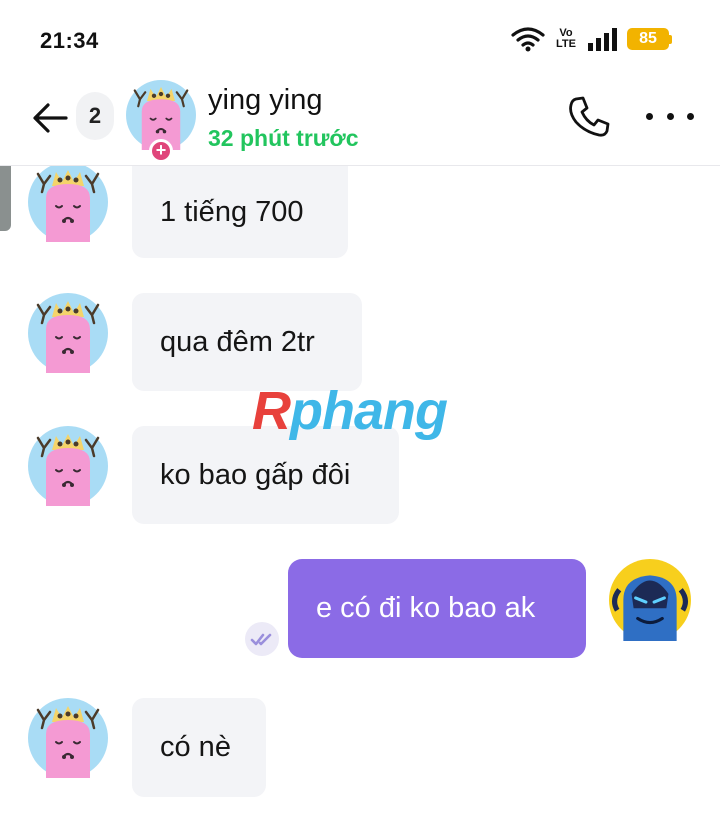  What do you see at coordinates (602, 39) in the screenshot?
I see `signal-icon` at bounding box center [602, 39].